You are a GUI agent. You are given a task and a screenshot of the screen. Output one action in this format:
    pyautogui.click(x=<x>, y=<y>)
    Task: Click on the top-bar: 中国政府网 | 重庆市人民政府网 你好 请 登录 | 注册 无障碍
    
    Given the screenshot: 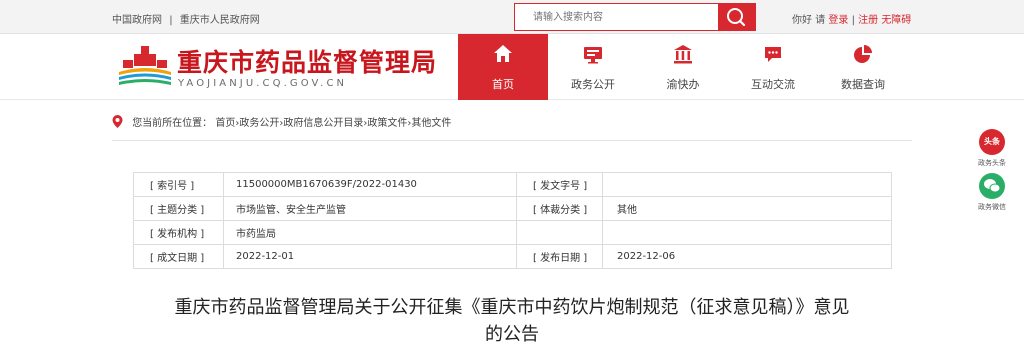 What is the action you would take?
    pyautogui.click(x=512, y=17)
    